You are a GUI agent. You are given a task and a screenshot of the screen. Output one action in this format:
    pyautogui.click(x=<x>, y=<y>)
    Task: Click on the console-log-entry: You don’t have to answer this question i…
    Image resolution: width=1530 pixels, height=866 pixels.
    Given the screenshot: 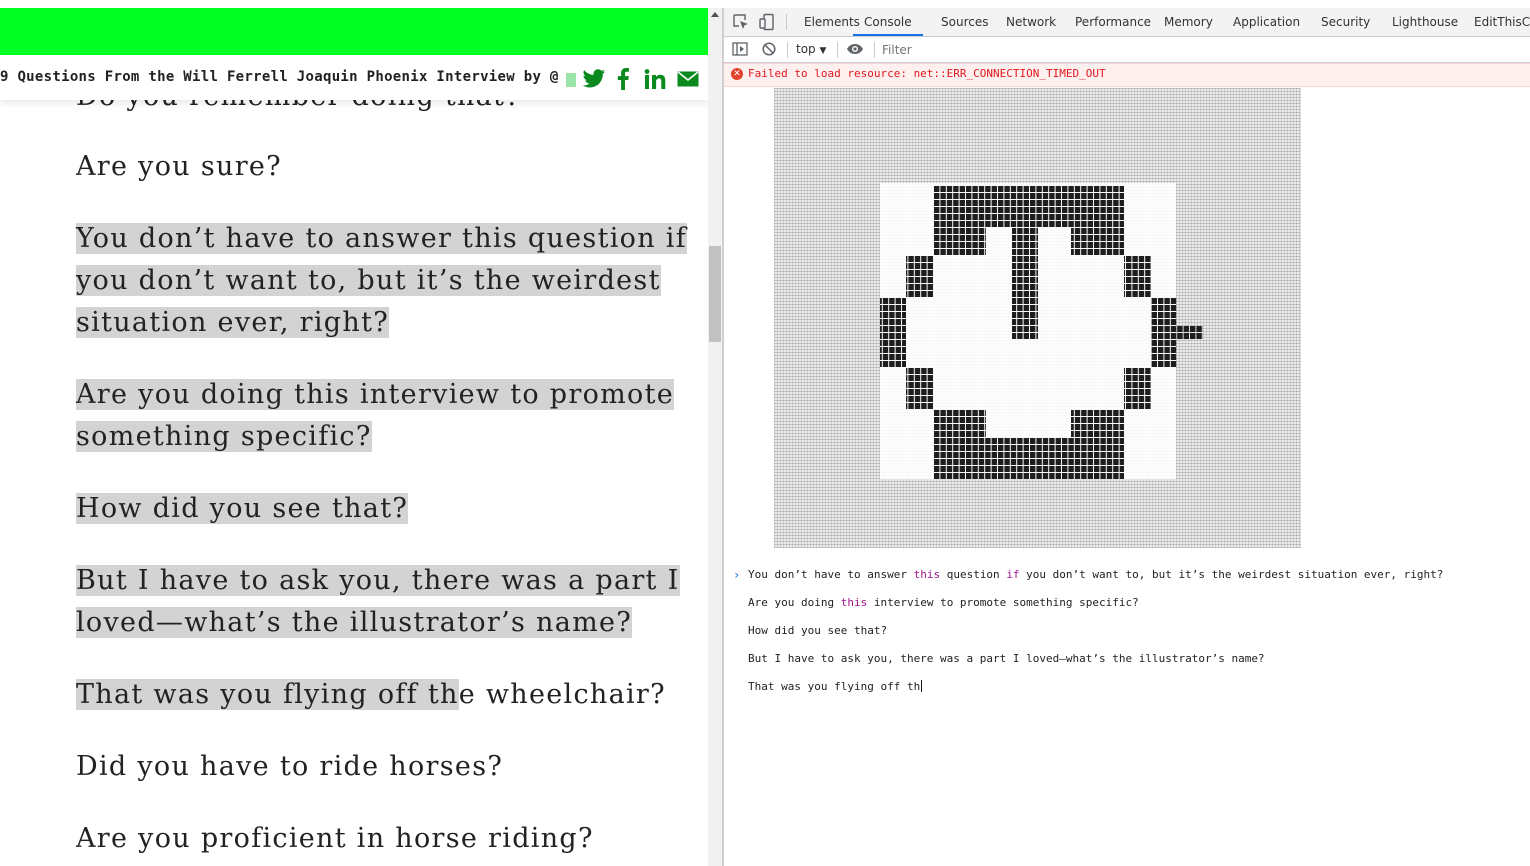 What is the action you would take?
    pyautogui.click(x=1095, y=574)
    